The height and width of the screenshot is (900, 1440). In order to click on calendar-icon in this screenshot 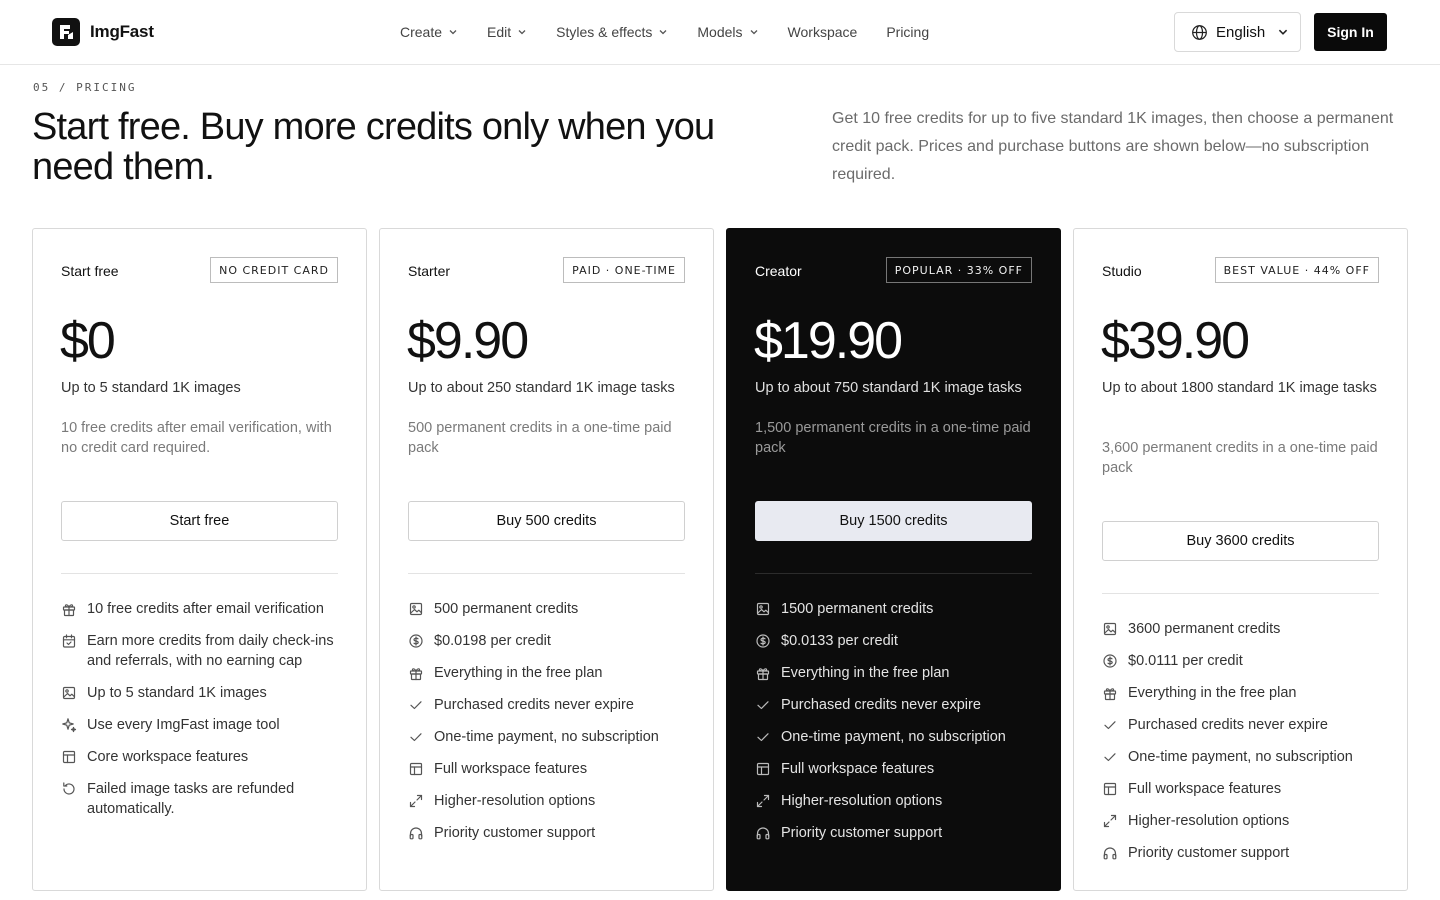, I will do `click(69, 641)`.